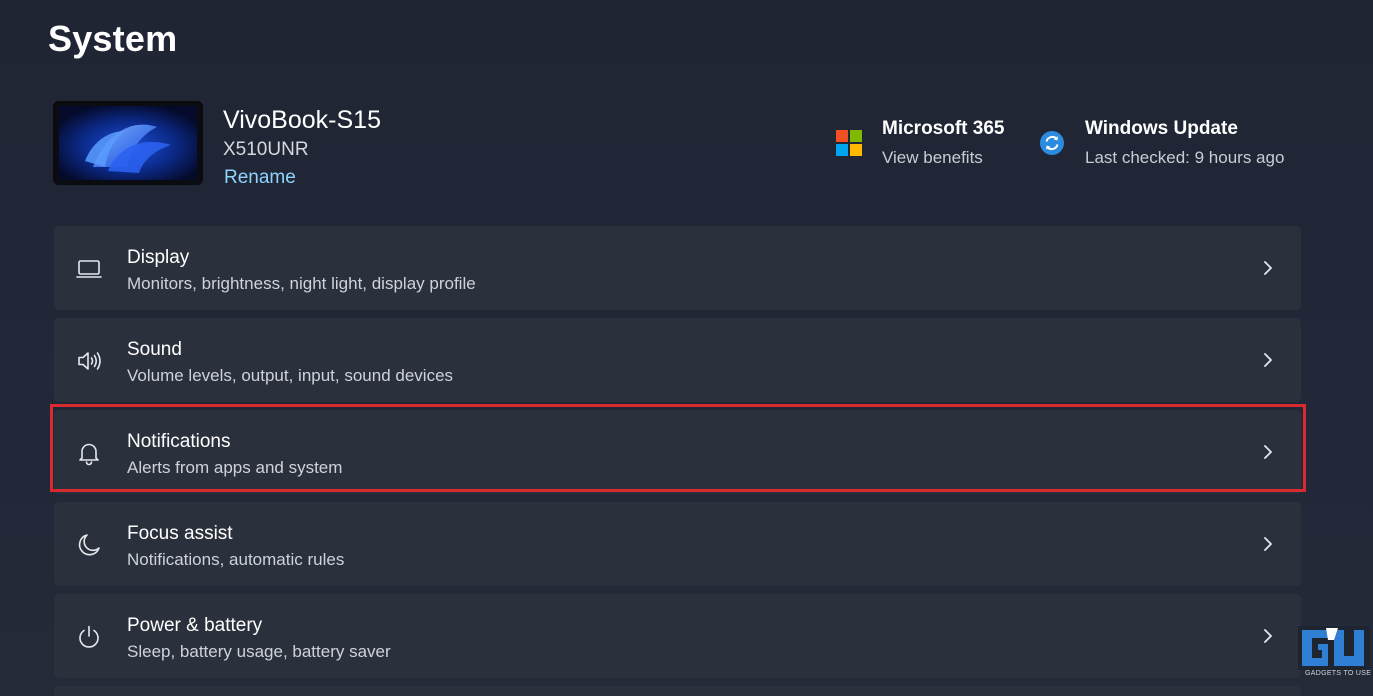  I want to click on settings-item-title: Focus assist, so click(180, 533).